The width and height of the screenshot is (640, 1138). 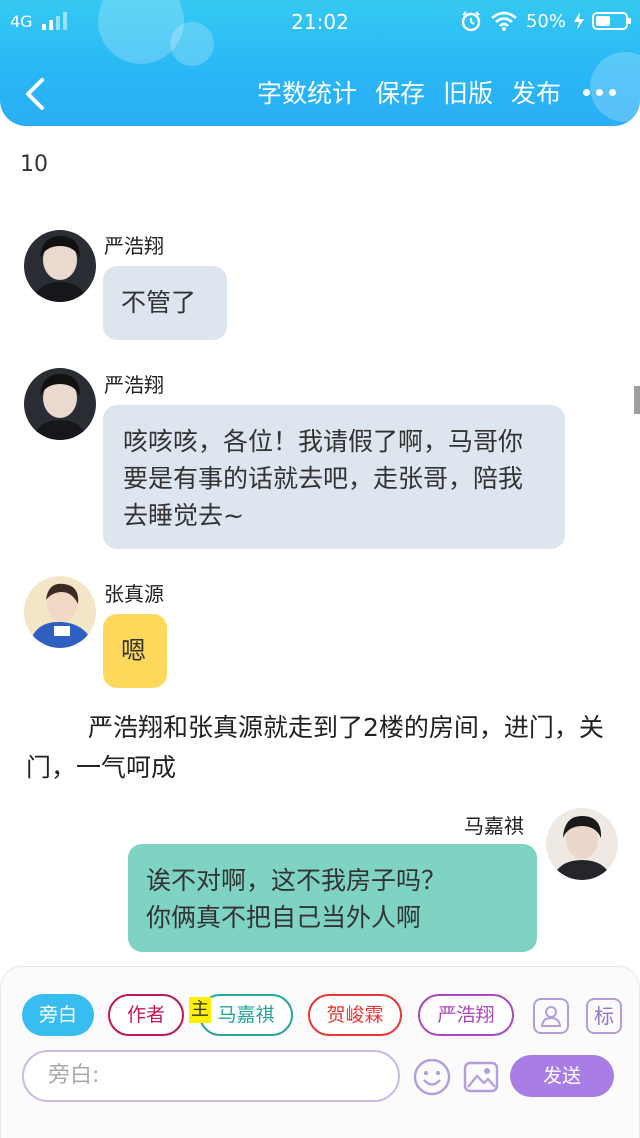 What do you see at coordinates (468, 92) in the screenshot?
I see `old-version-button: 旧版` at bounding box center [468, 92].